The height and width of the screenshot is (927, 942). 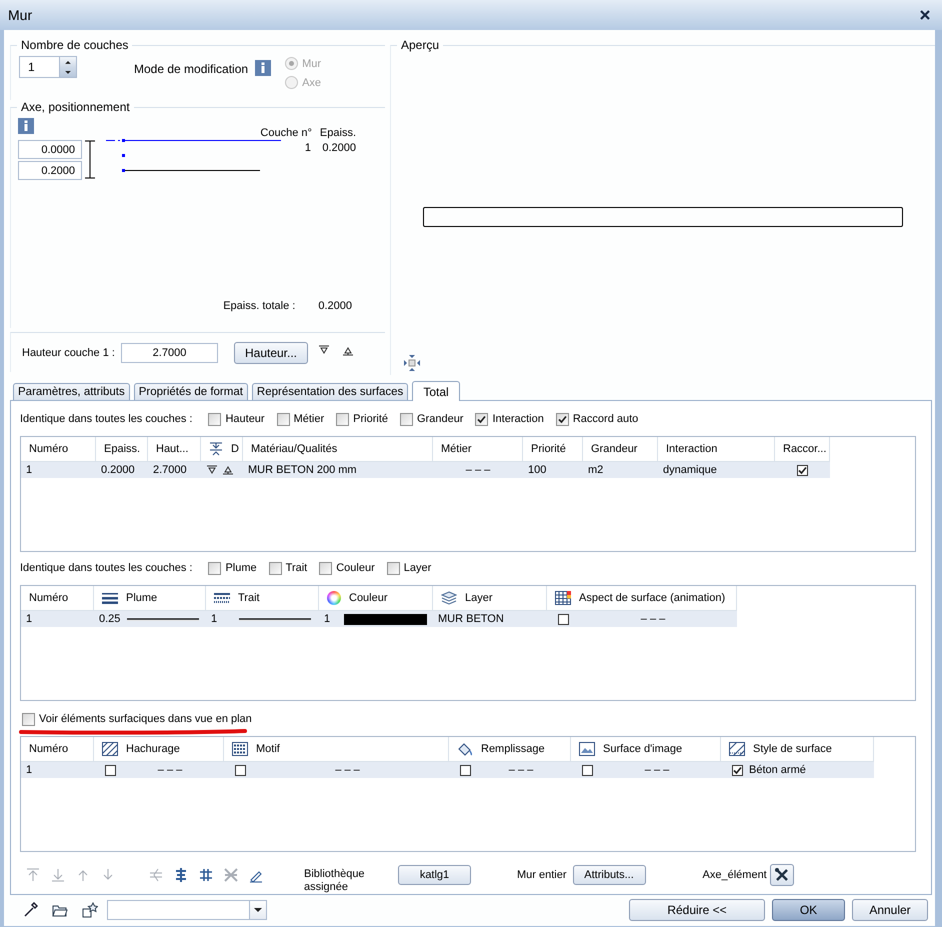 I want to click on tools-button, so click(x=782, y=875).